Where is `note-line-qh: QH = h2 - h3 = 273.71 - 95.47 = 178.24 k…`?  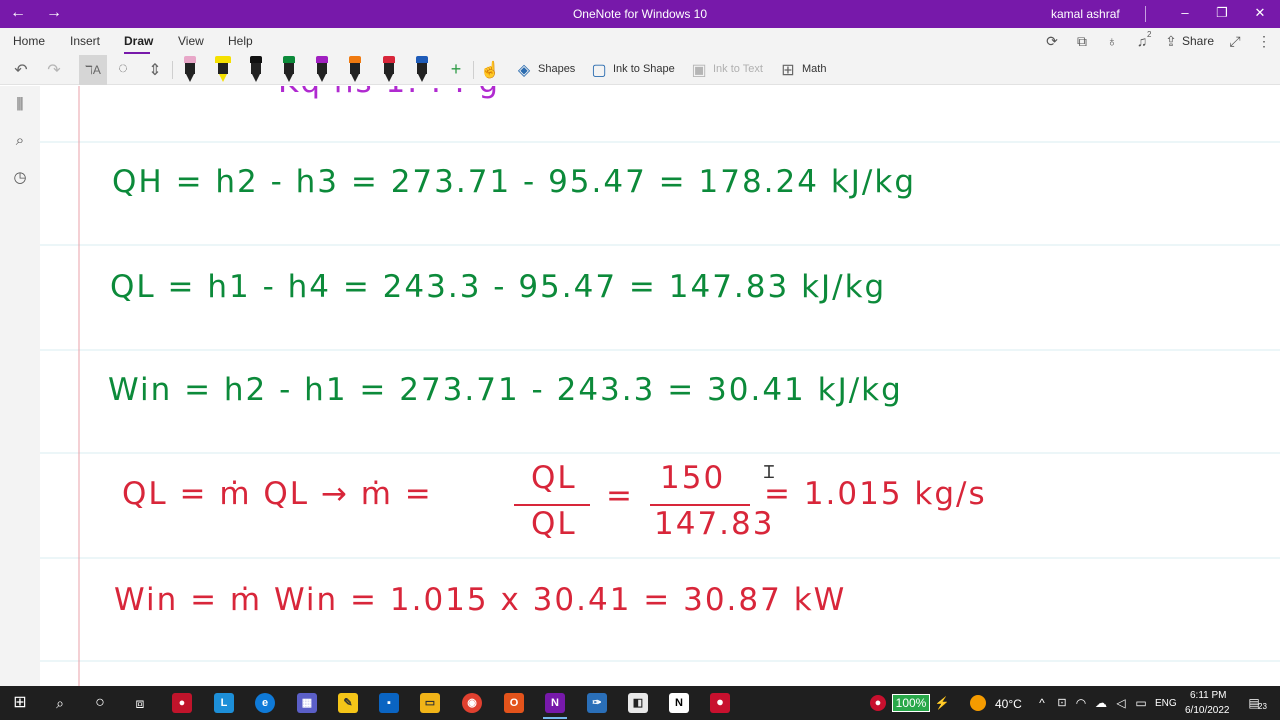 note-line-qh: QH = h2 - h3 = 273.71 - 95.47 = 178.24 k… is located at coordinates (514, 182).